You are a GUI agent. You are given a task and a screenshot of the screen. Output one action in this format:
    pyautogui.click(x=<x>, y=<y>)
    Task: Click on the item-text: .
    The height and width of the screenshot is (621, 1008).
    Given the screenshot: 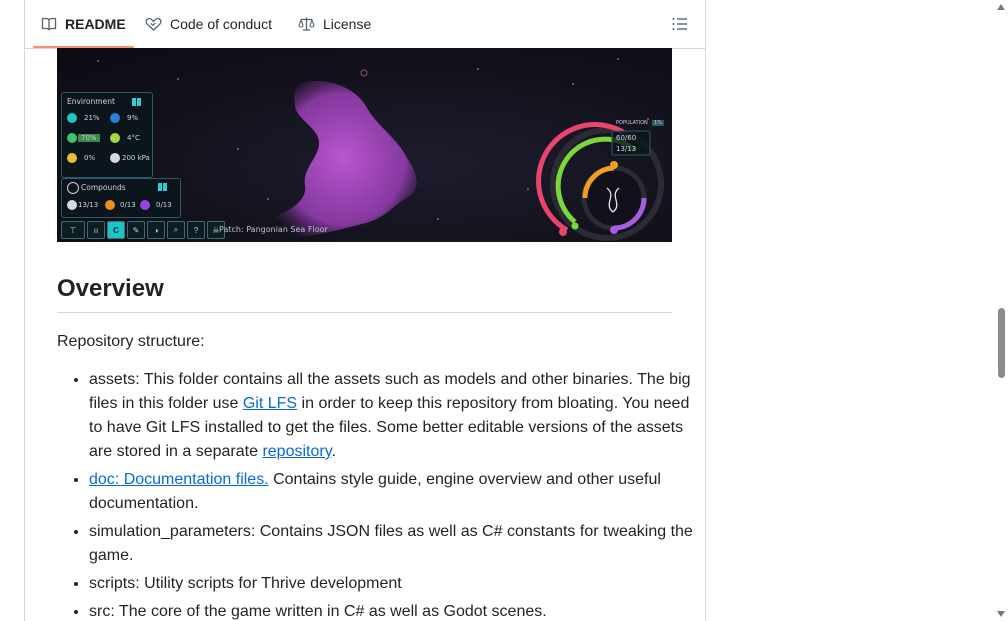 What is the action you would take?
    pyautogui.click(x=333, y=451)
    